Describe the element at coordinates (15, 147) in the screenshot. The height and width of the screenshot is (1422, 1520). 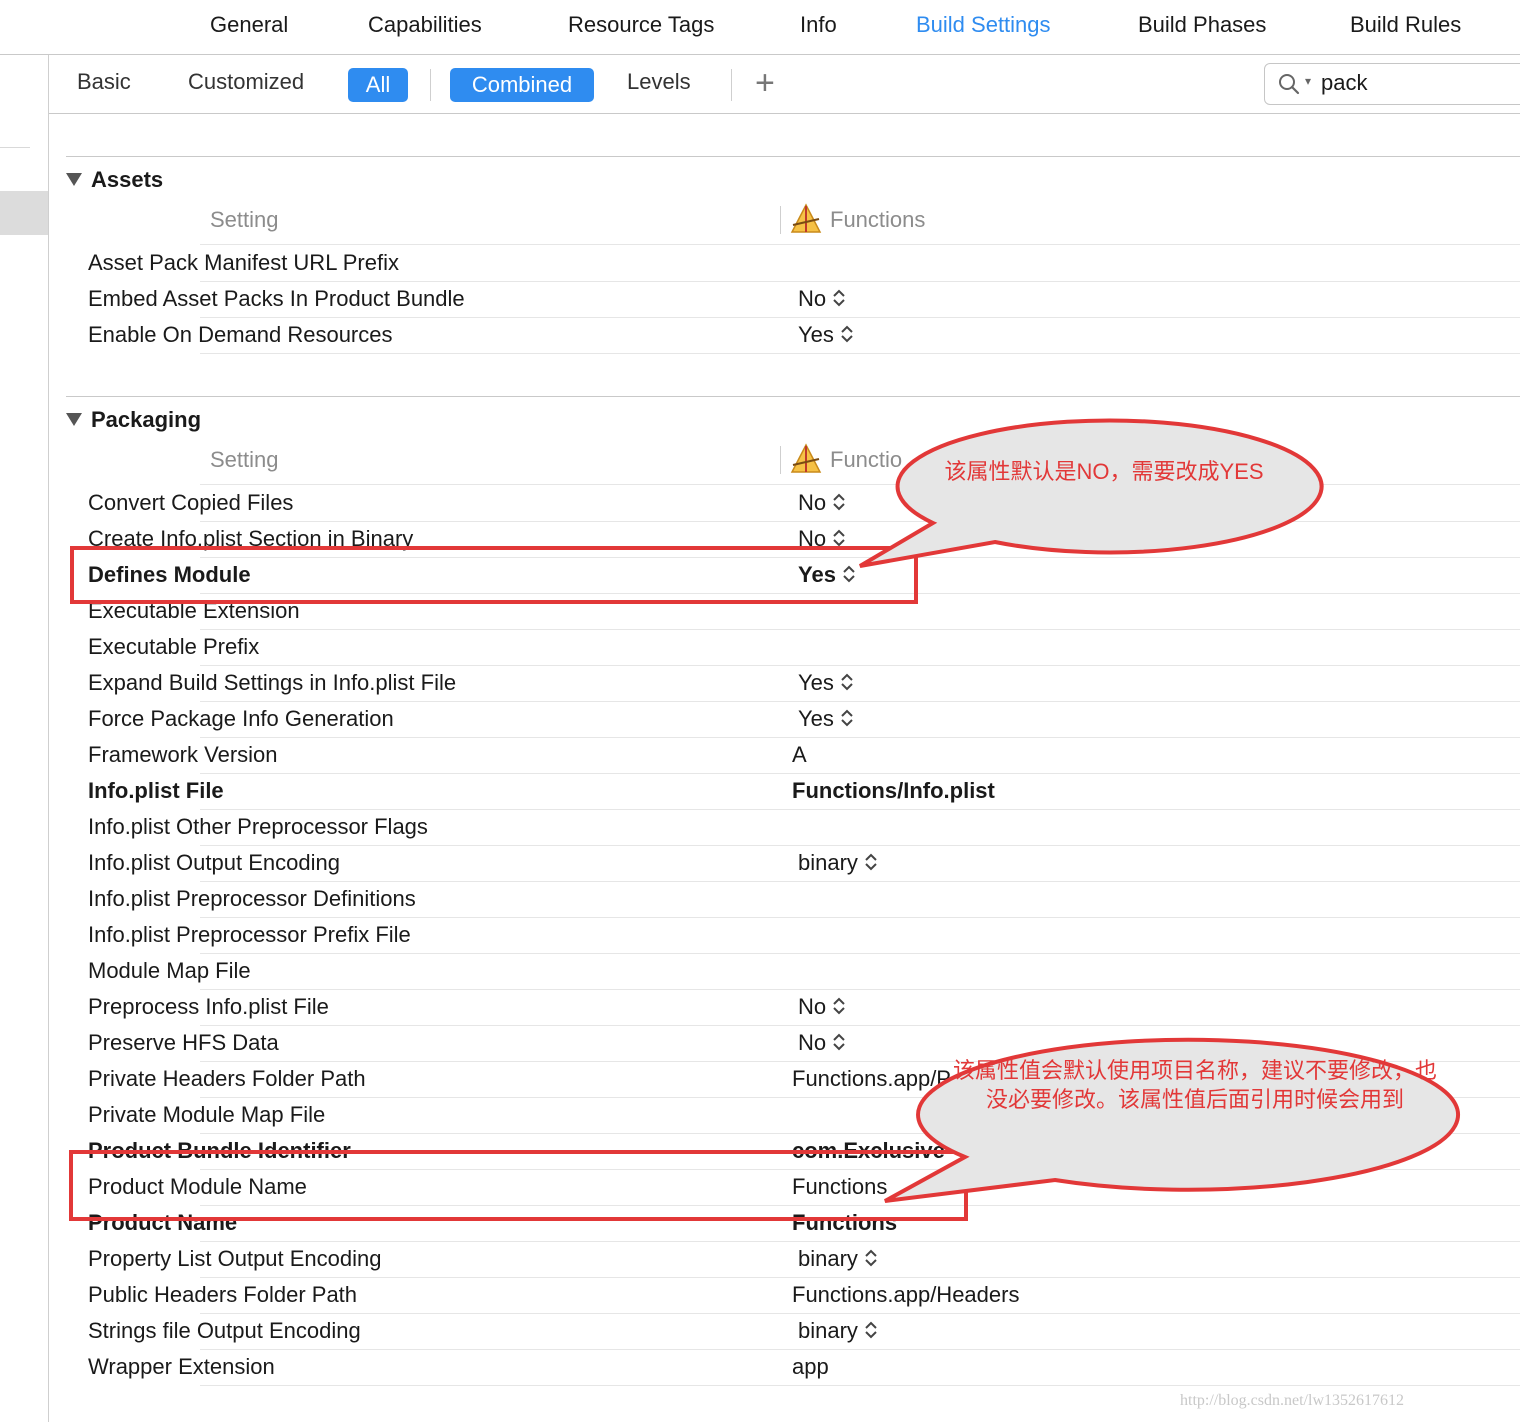
I see `sidebar-divider` at that location.